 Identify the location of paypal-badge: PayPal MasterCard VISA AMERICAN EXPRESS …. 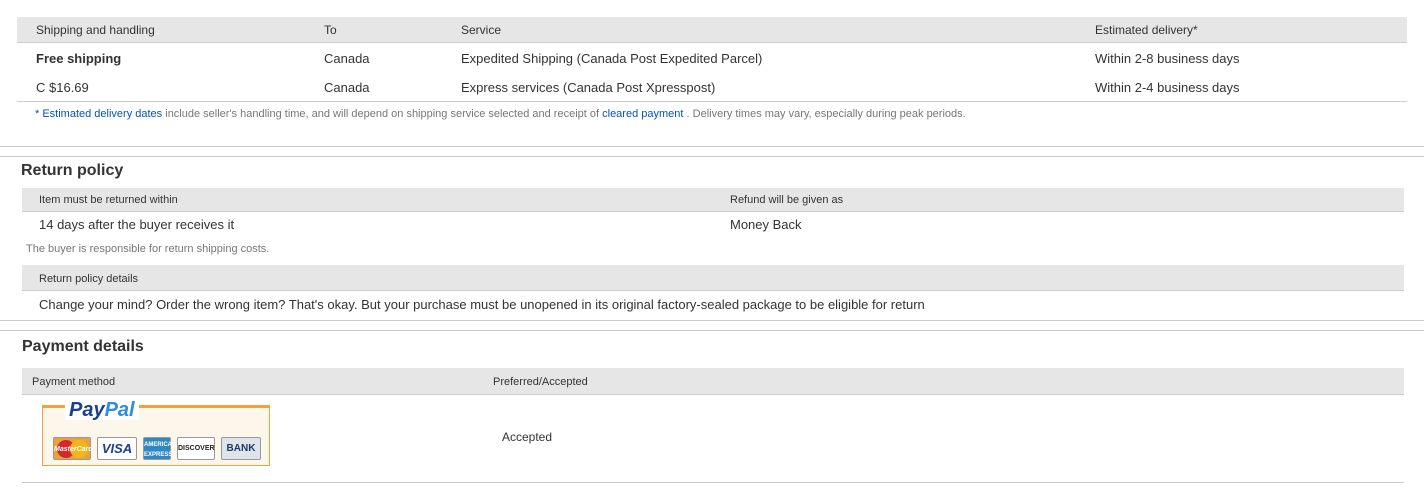
(156, 433).